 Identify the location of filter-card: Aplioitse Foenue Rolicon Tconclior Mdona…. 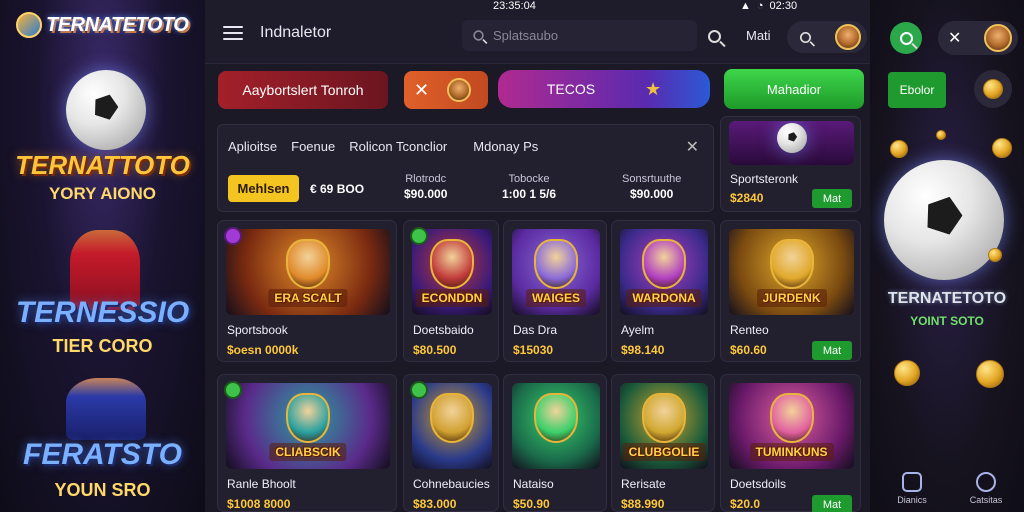
(465, 168).